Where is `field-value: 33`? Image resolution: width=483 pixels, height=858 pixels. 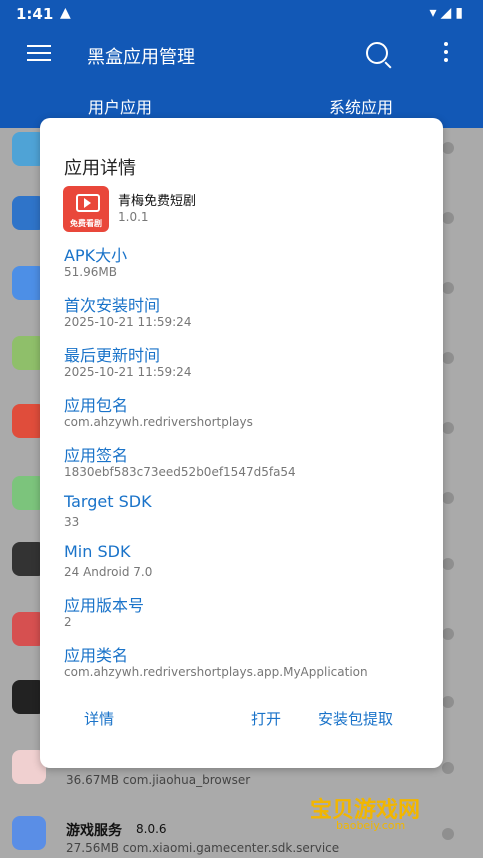 field-value: 33 is located at coordinates (72, 522).